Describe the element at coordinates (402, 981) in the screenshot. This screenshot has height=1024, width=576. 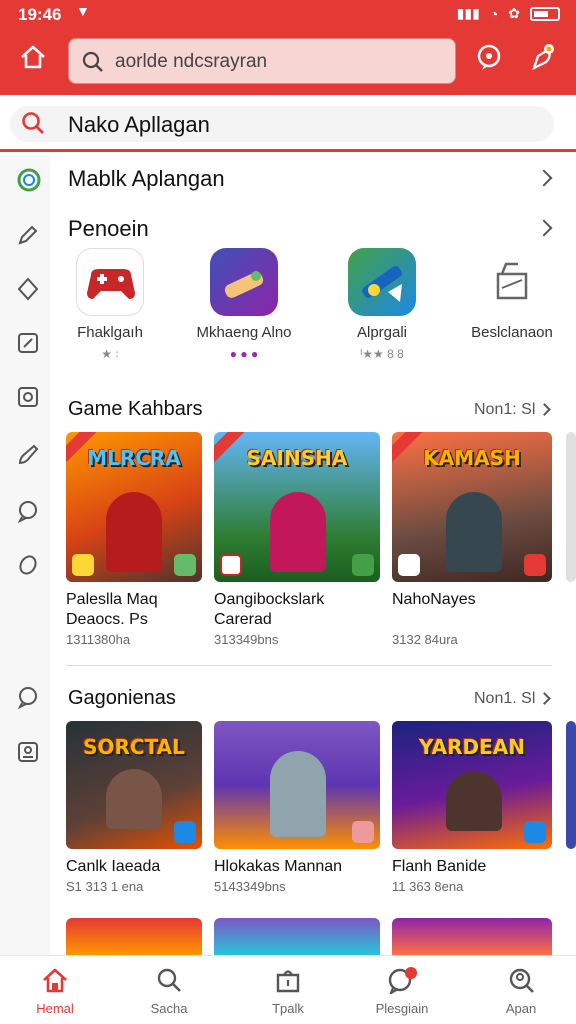
I see `chat-icon` at that location.